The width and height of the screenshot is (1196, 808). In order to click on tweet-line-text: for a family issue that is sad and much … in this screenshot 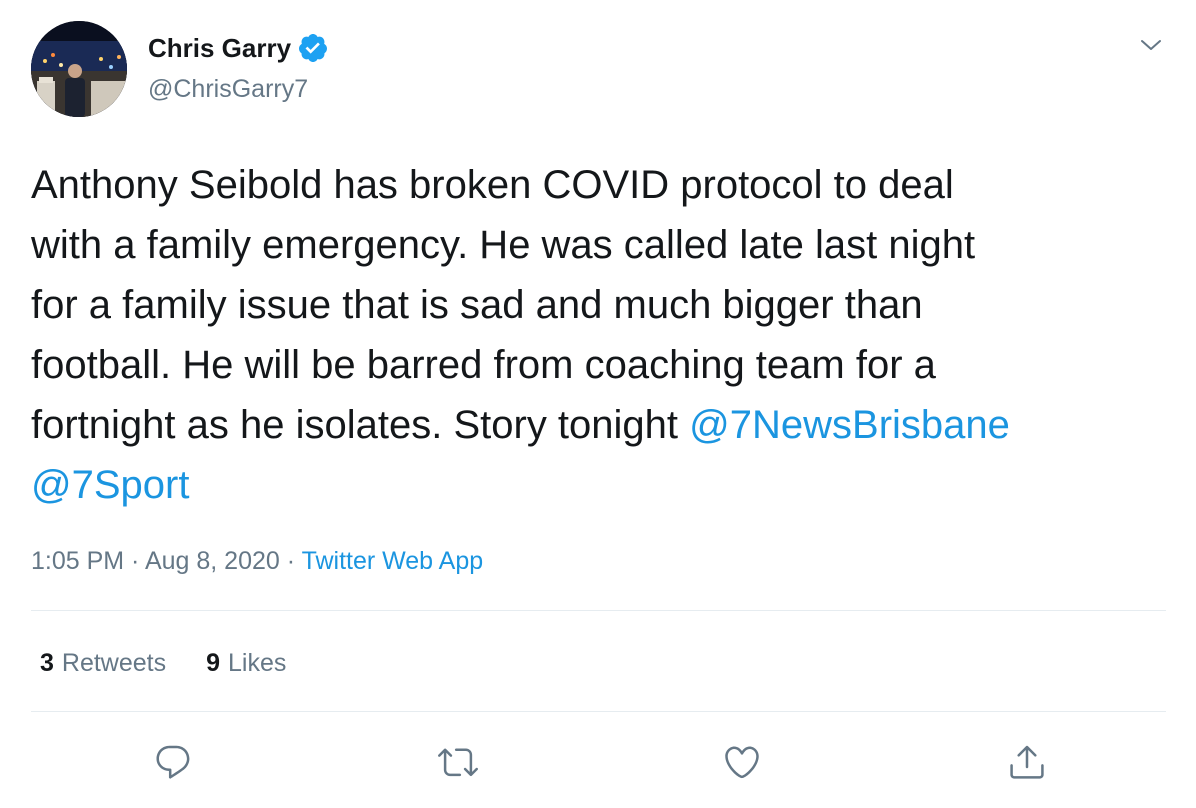, I will do `click(477, 305)`.